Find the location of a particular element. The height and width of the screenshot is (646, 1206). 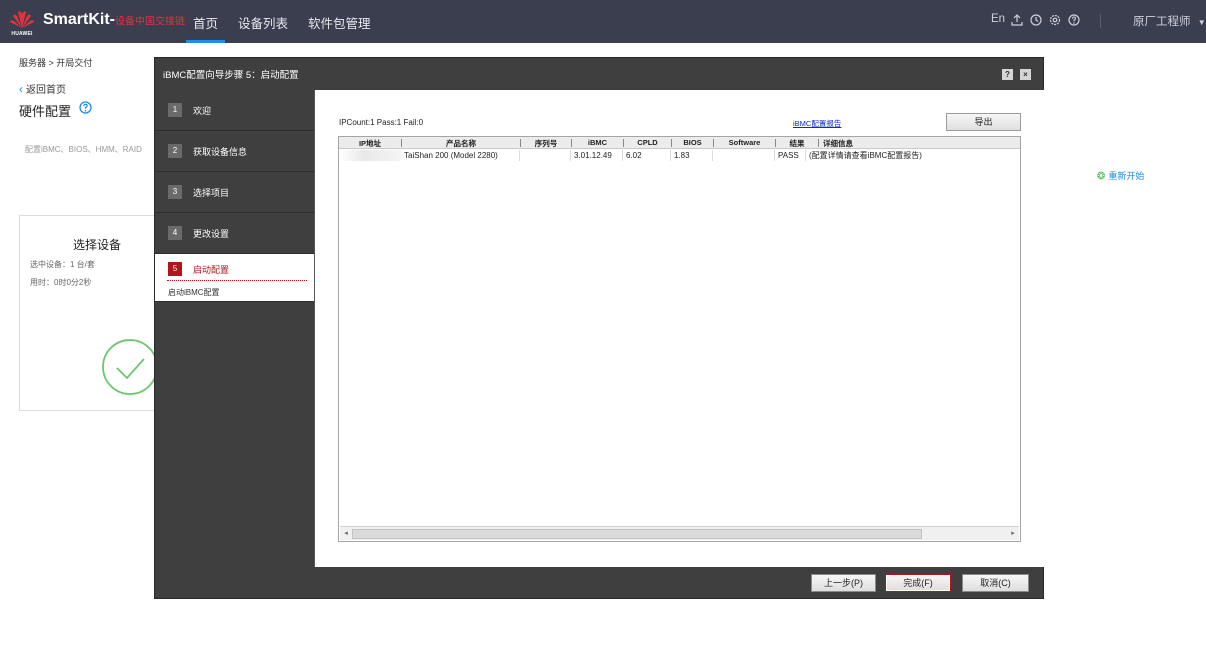

page-title: 硬件配置 is located at coordinates (45, 111).